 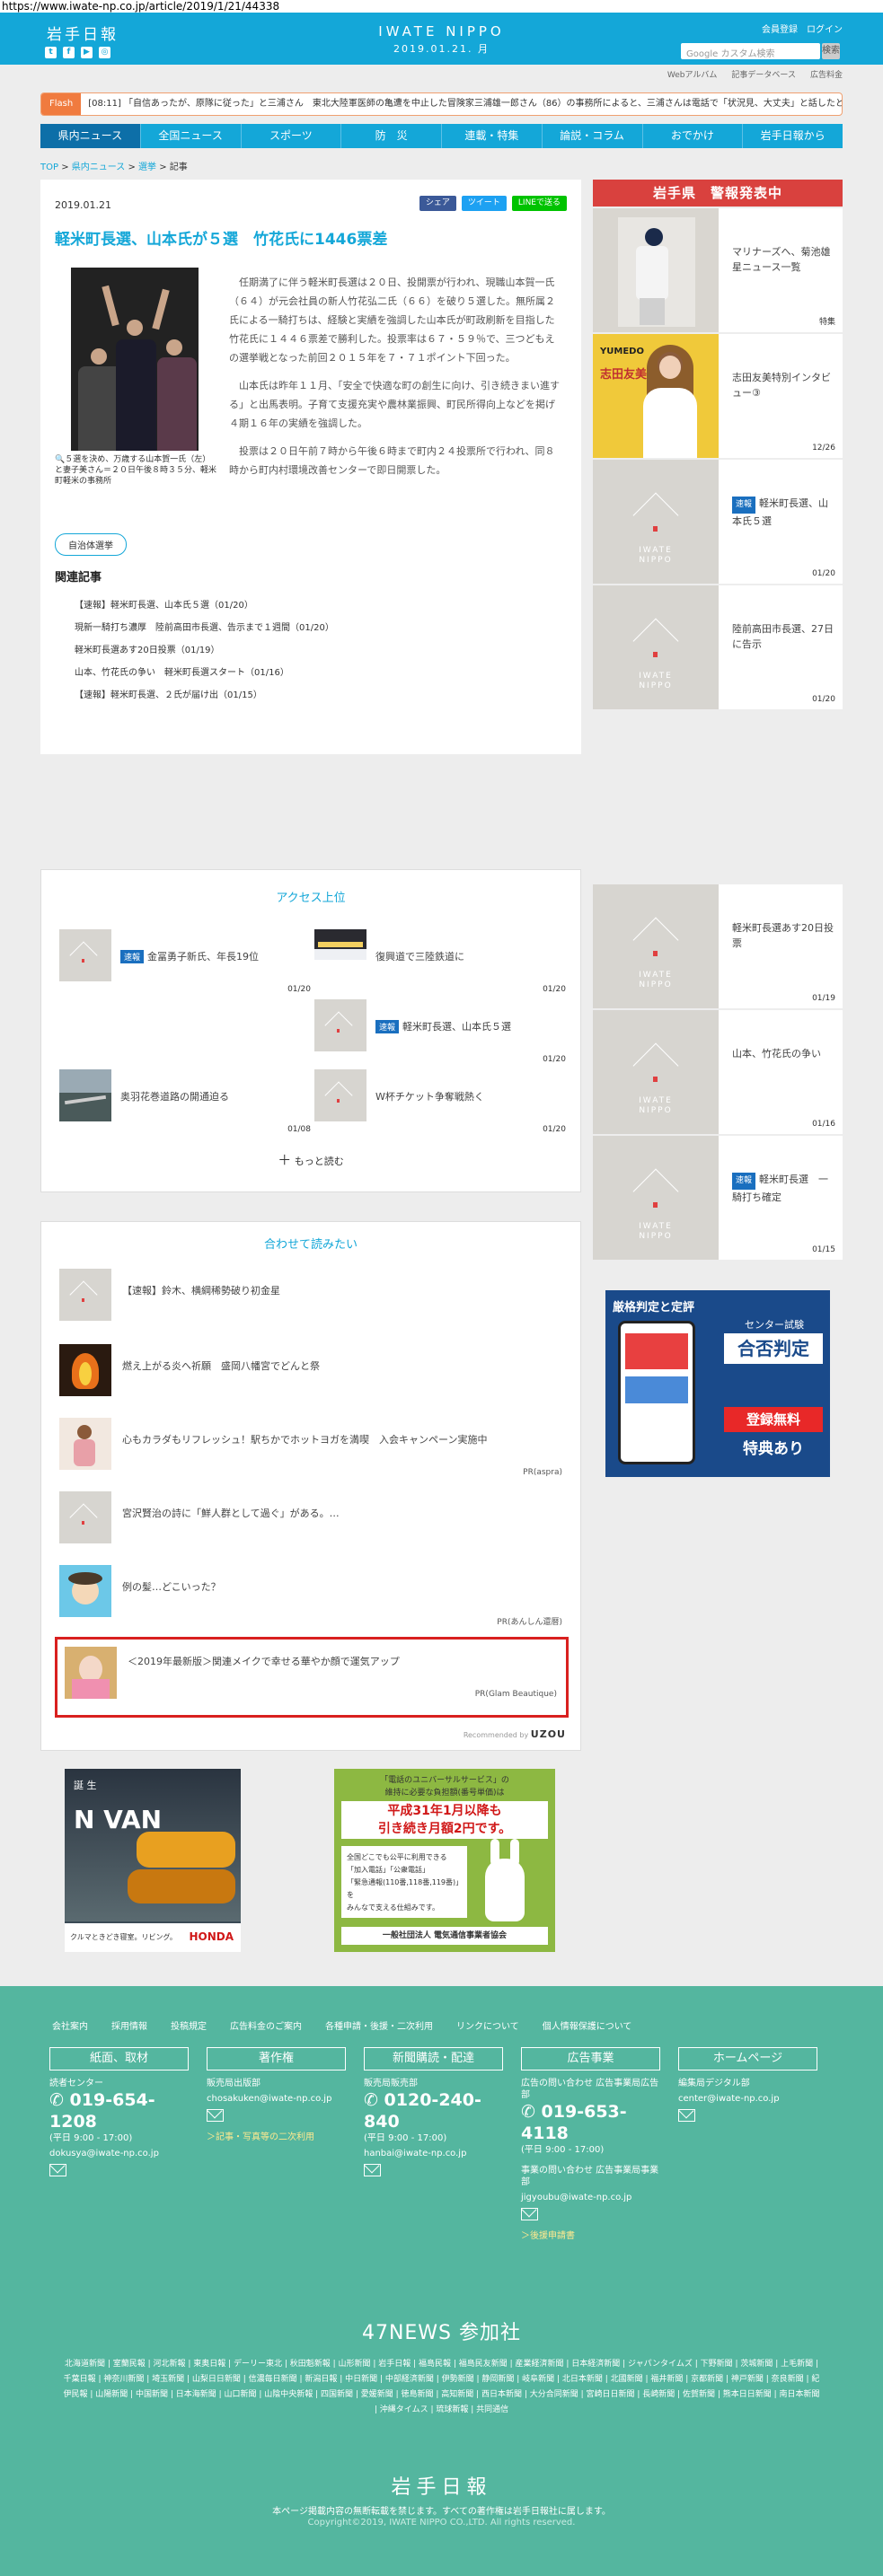 I want to click on footer-link: 投稿規定, so click(x=189, y=2025).